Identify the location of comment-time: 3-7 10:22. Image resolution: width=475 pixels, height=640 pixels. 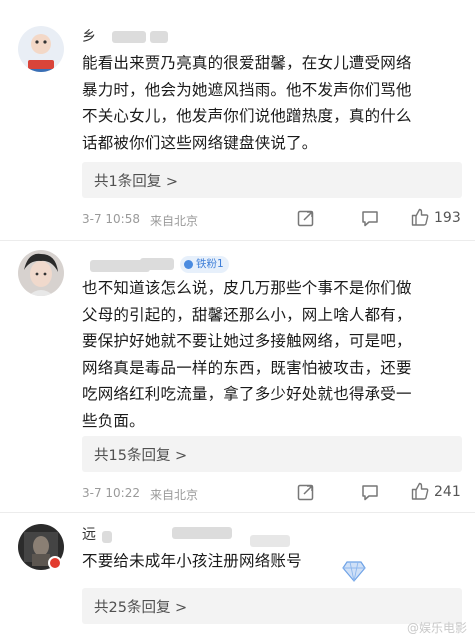
(111, 493).